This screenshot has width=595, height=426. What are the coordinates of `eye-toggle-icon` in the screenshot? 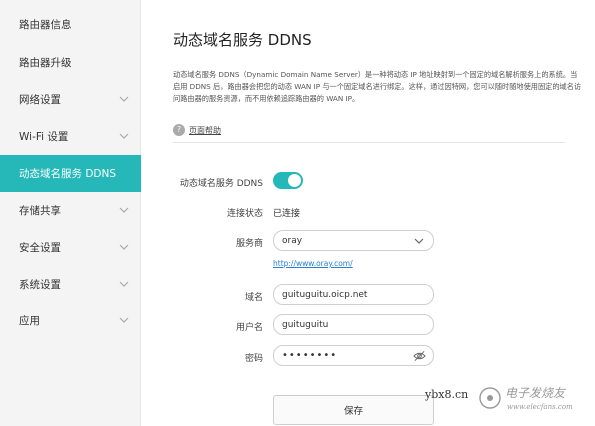 It's located at (419, 356).